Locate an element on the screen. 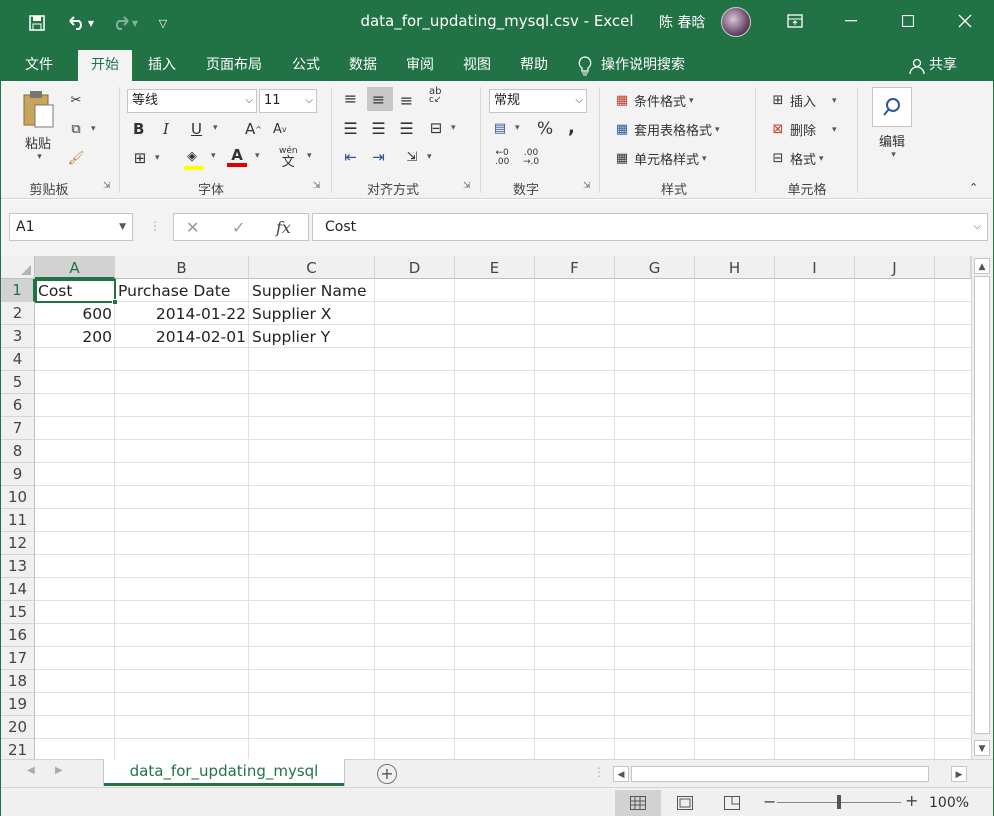 Image resolution: width=994 pixels, height=816 pixels. row-header-16: 16 is located at coordinates (18, 635).